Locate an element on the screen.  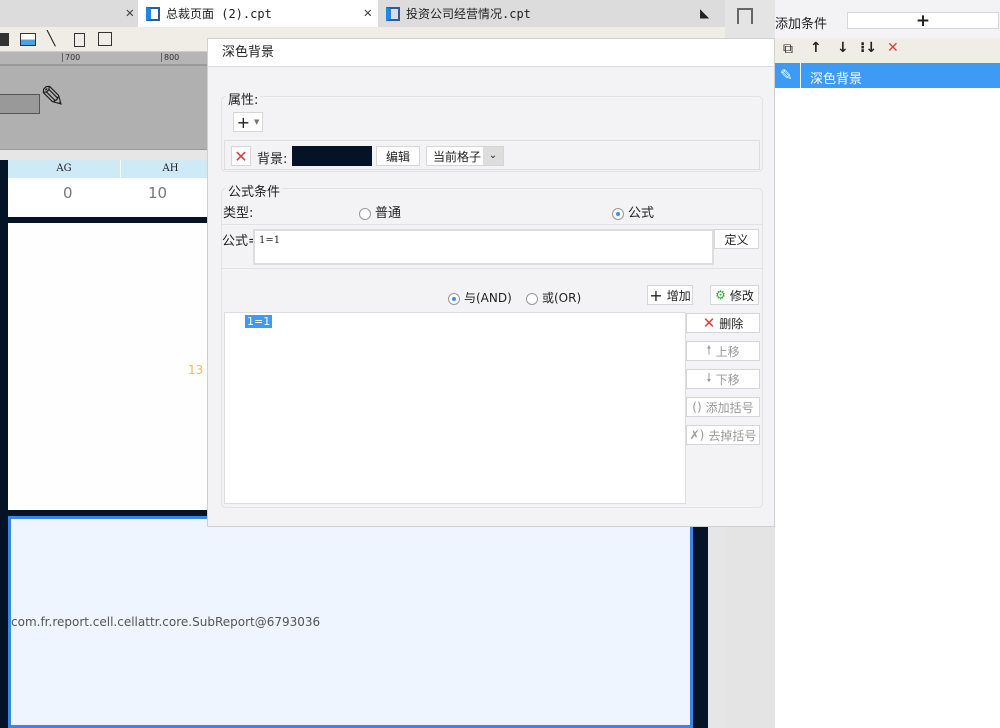
type-normal-radio: 普通 is located at coordinates (380, 211).